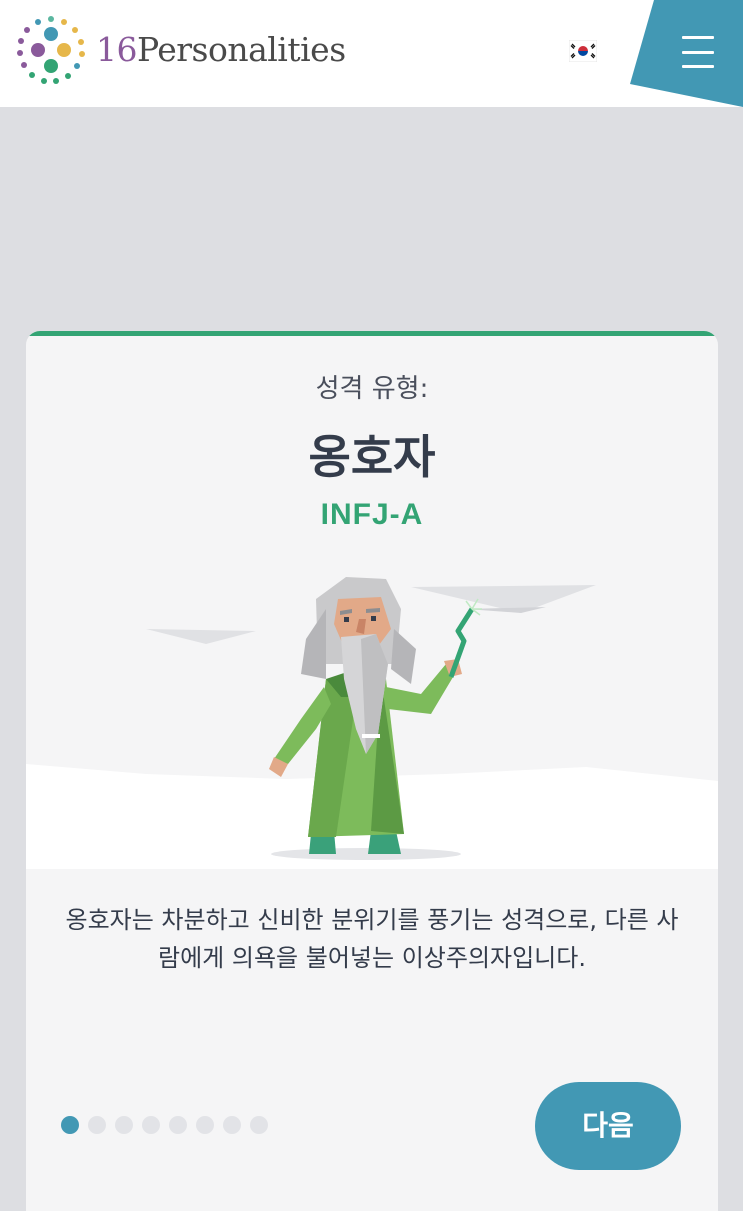 Image resolution: width=743 pixels, height=1211 pixels. What do you see at coordinates (372, 457) in the screenshot?
I see `personality-type-name: 옹호자` at bounding box center [372, 457].